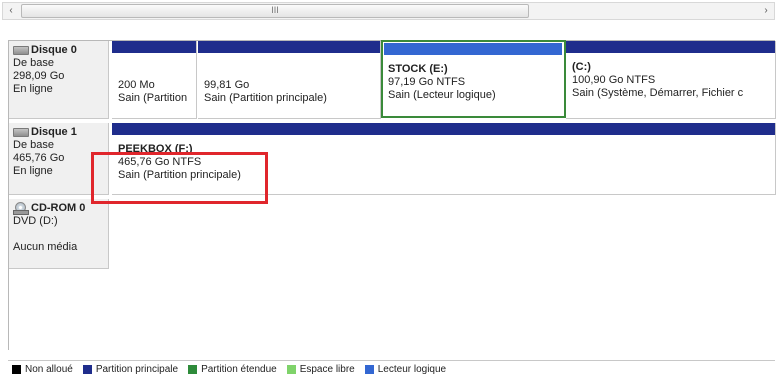 Image resolution: width=777 pixels, height=379 pixels. Describe the element at coordinates (614, 80) in the screenshot. I see `partition-size: 100,90 Go NTFS` at that location.